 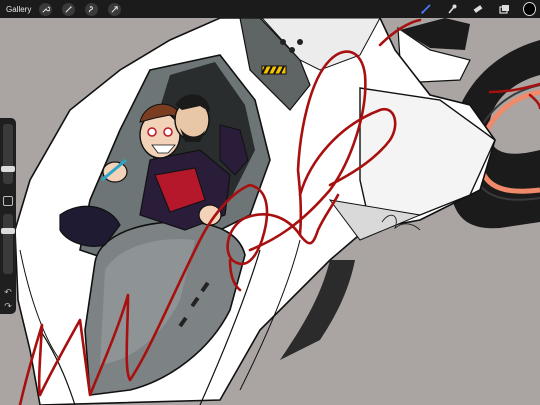 What do you see at coordinates (46, 9) in the screenshot?
I see `wrench-icon` at bounding box center [46, 9].